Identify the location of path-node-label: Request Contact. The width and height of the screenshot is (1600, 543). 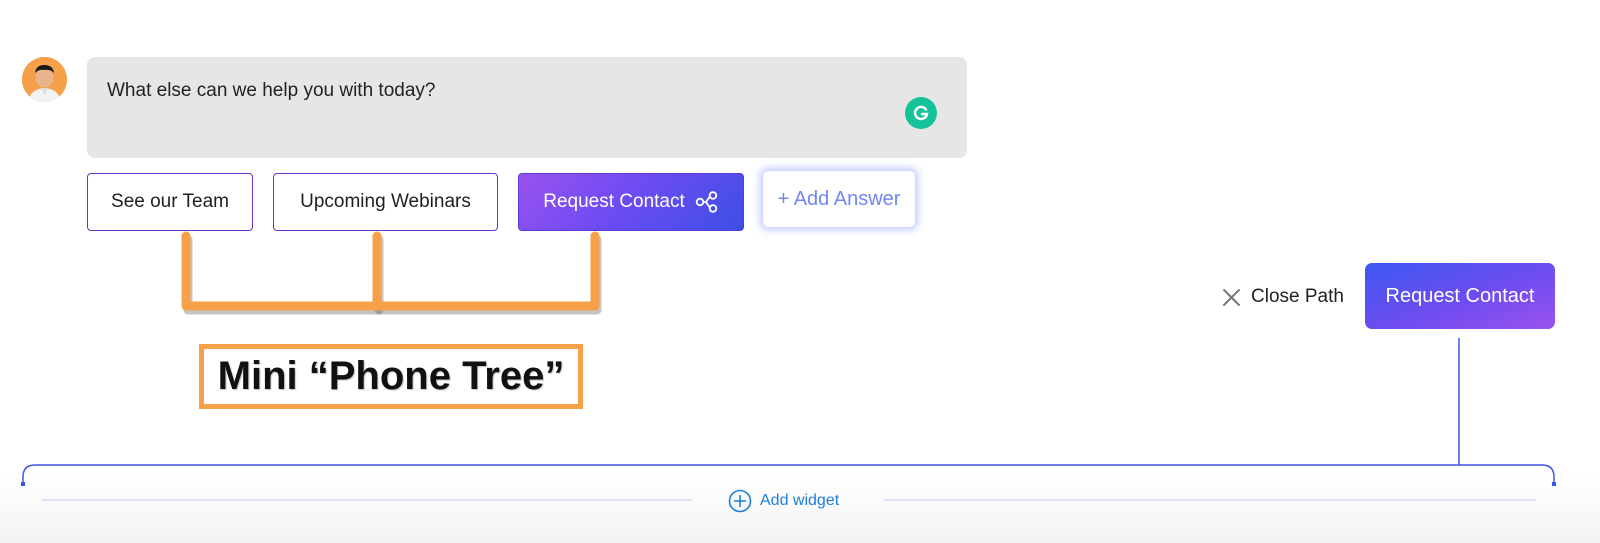
(1460, 295).